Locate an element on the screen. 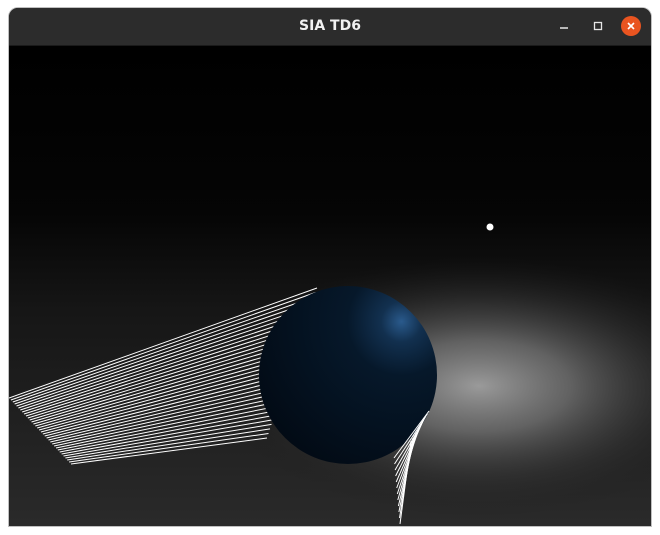 This screenshot has width=660, height=535. minimize-icon is located at coordinates (564, 28).